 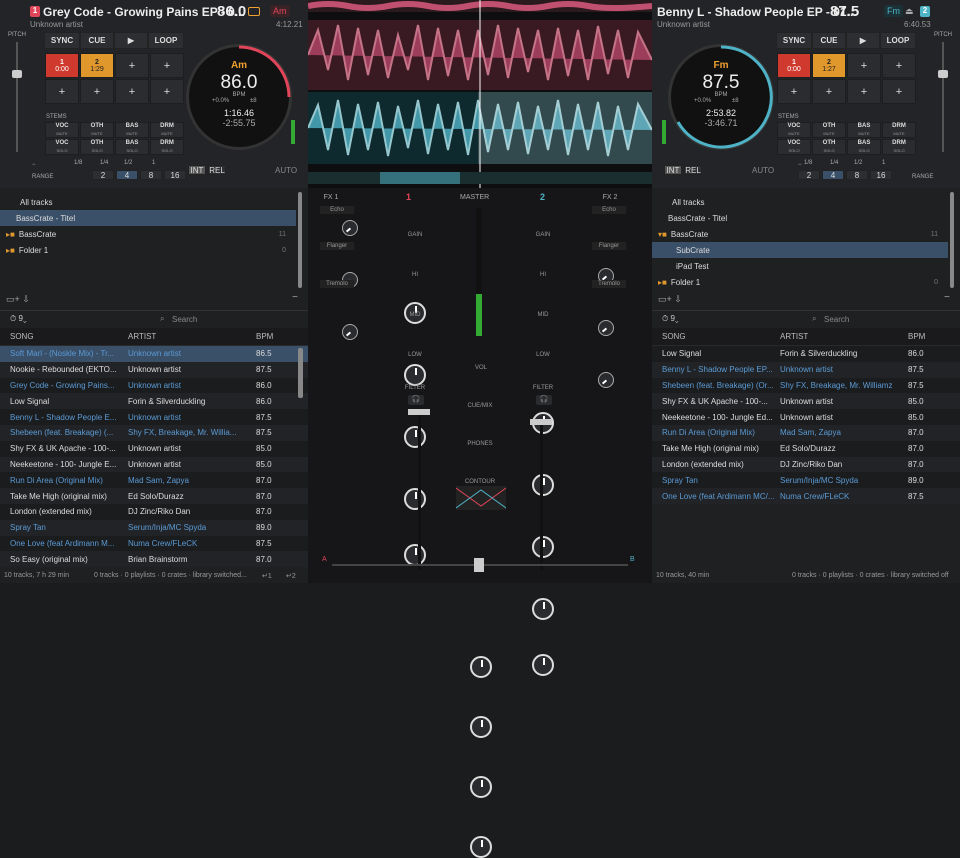 I want to click on stem-bas-solo: BAS SOLO, so click(x=132, y=147).